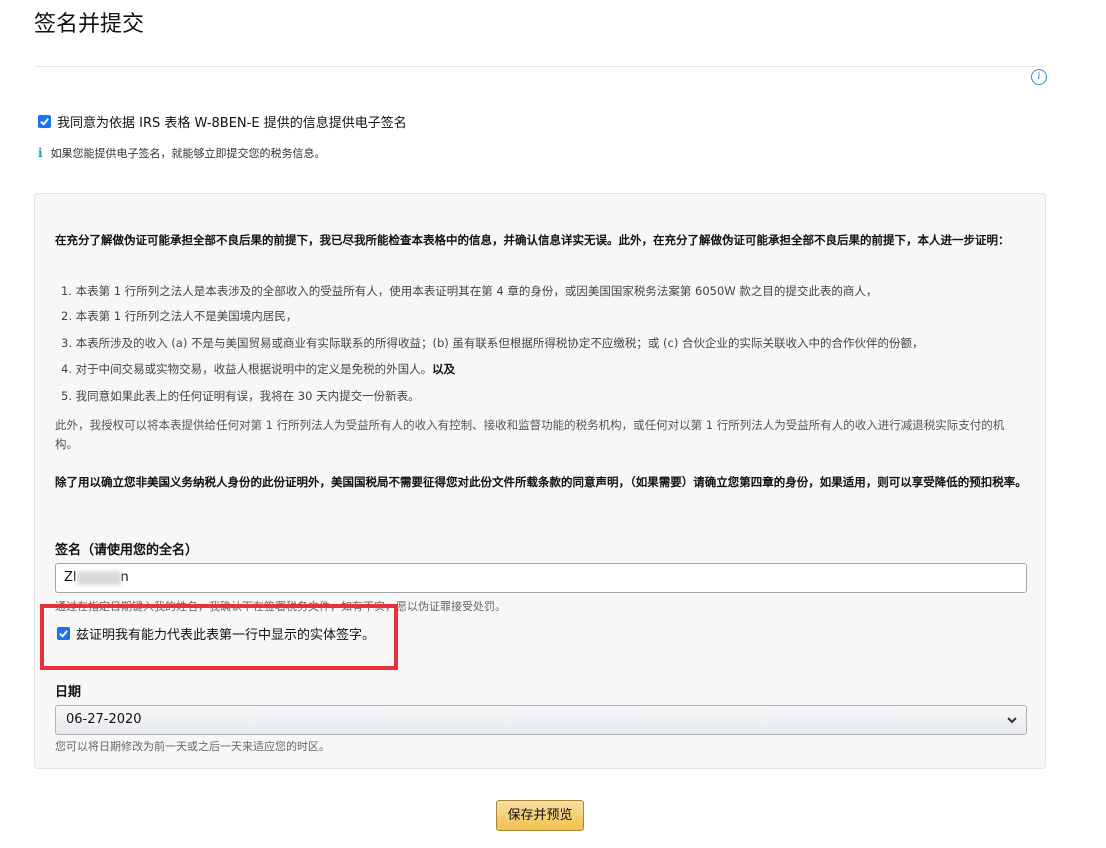  I want to click on date-label: 日期, so click(68, 692).